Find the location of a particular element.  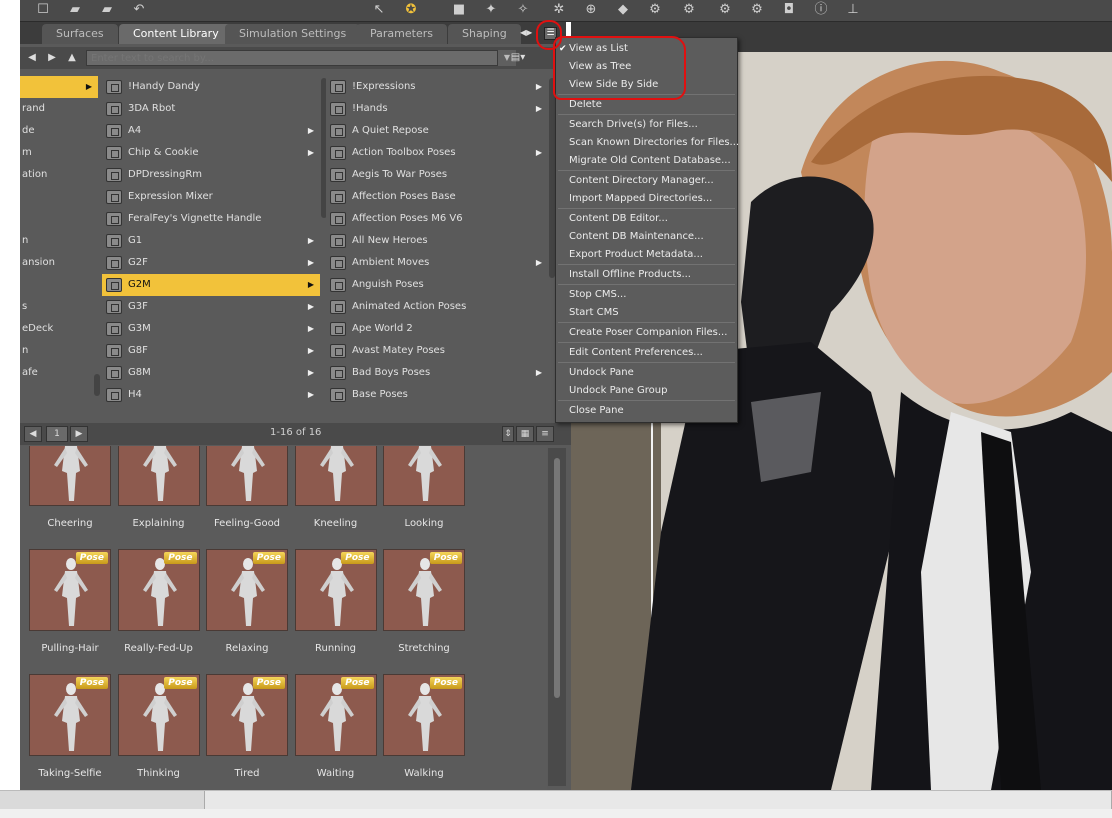

asset-tile: Cheering is located at coordinates (70, 490).